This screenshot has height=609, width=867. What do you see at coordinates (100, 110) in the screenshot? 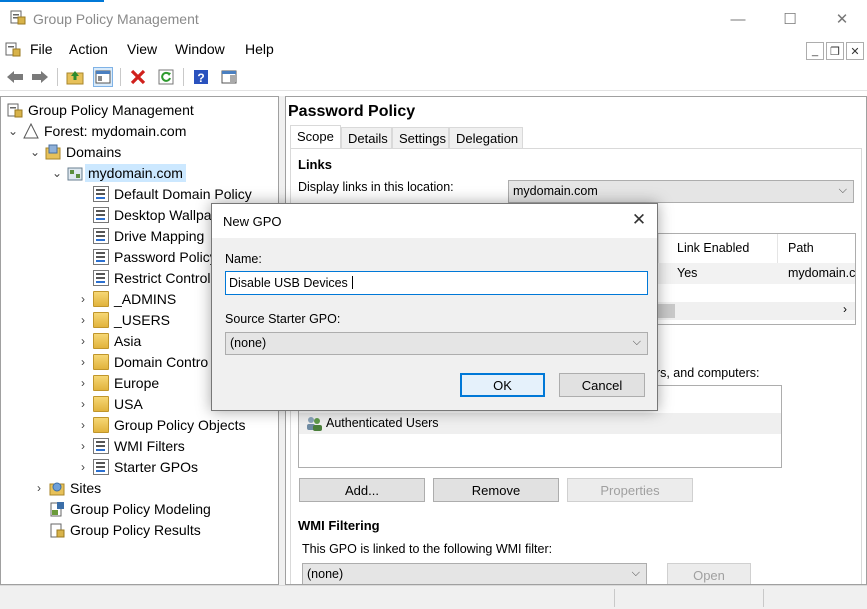
I see `tree-node-root: Group Policy Management` at bounding box center [100, 110].